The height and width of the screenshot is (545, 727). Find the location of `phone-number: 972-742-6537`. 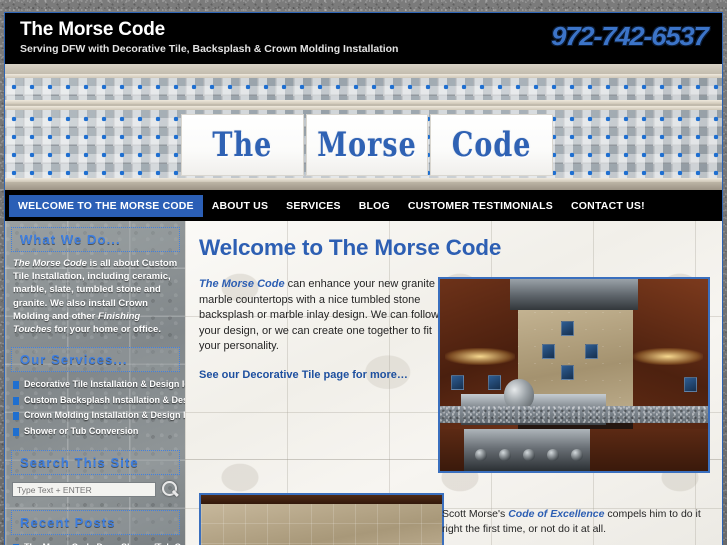

phone-number: 972-742-6537 is located at coordinates (631, 36).